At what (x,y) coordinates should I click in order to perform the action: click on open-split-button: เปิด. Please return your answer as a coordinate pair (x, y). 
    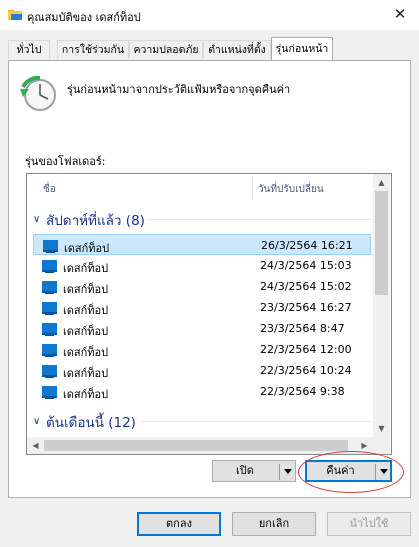
    Looking at the image, I should click on (254, 471).